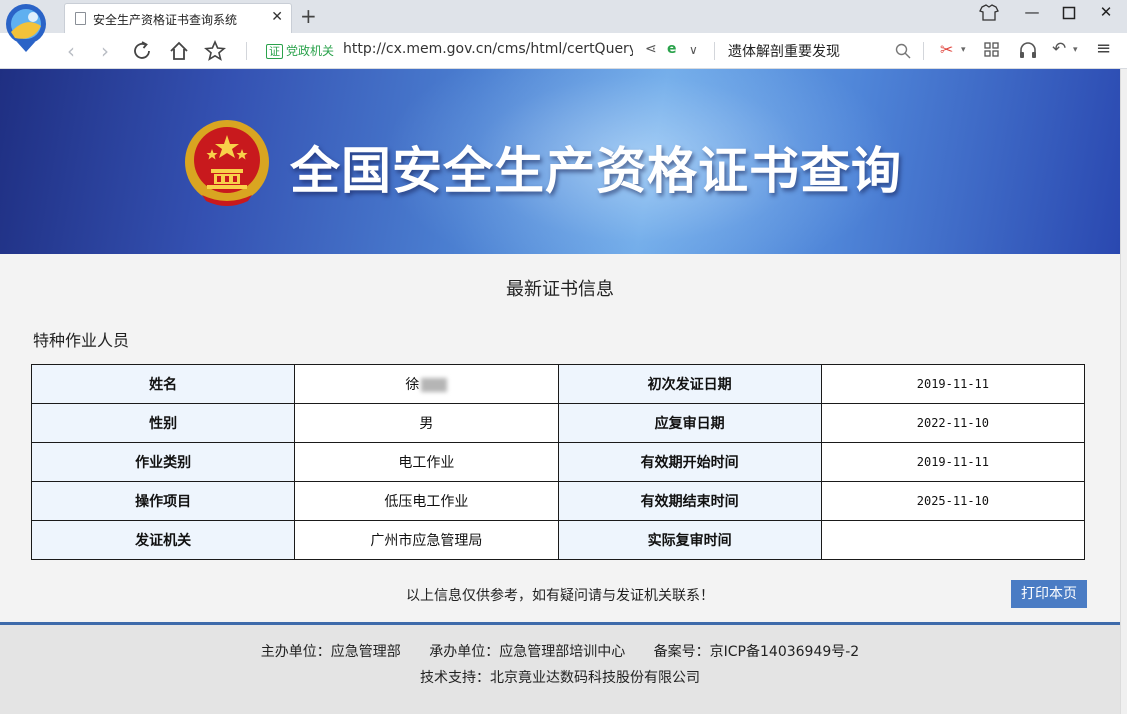 This screenshot has width=1127, height=714. What do you see at coordinates (689, 423) in the screenshot?
I see `field-label: 应复审日期` at bounding box center [689, 423].